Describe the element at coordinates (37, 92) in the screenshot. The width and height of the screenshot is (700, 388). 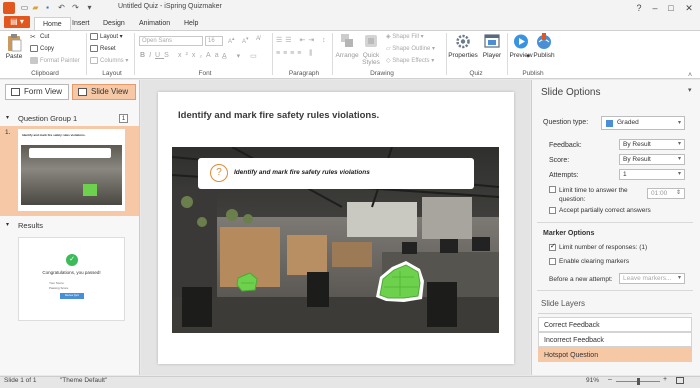
I see `form-view-button: Form View` at that location.